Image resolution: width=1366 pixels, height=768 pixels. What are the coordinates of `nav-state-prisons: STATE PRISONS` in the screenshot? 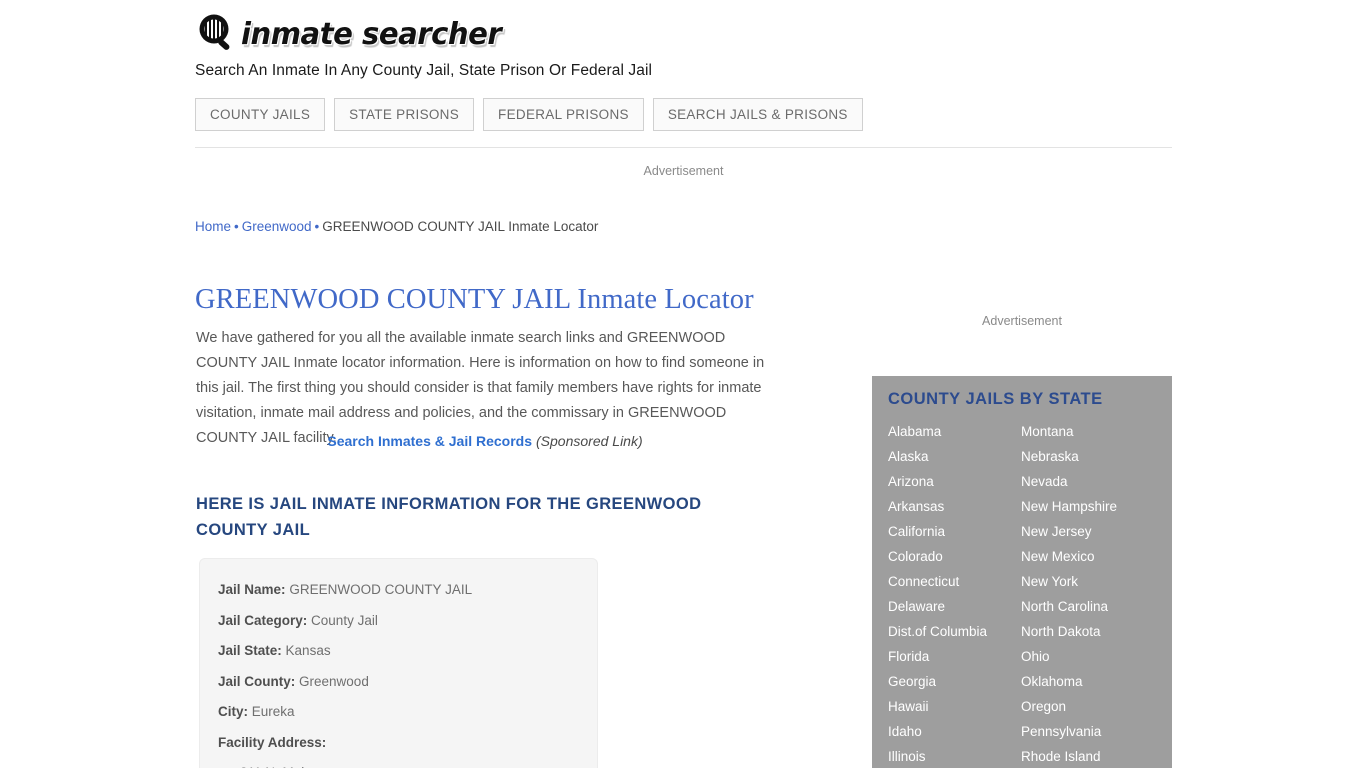 It's located at (404, 114).